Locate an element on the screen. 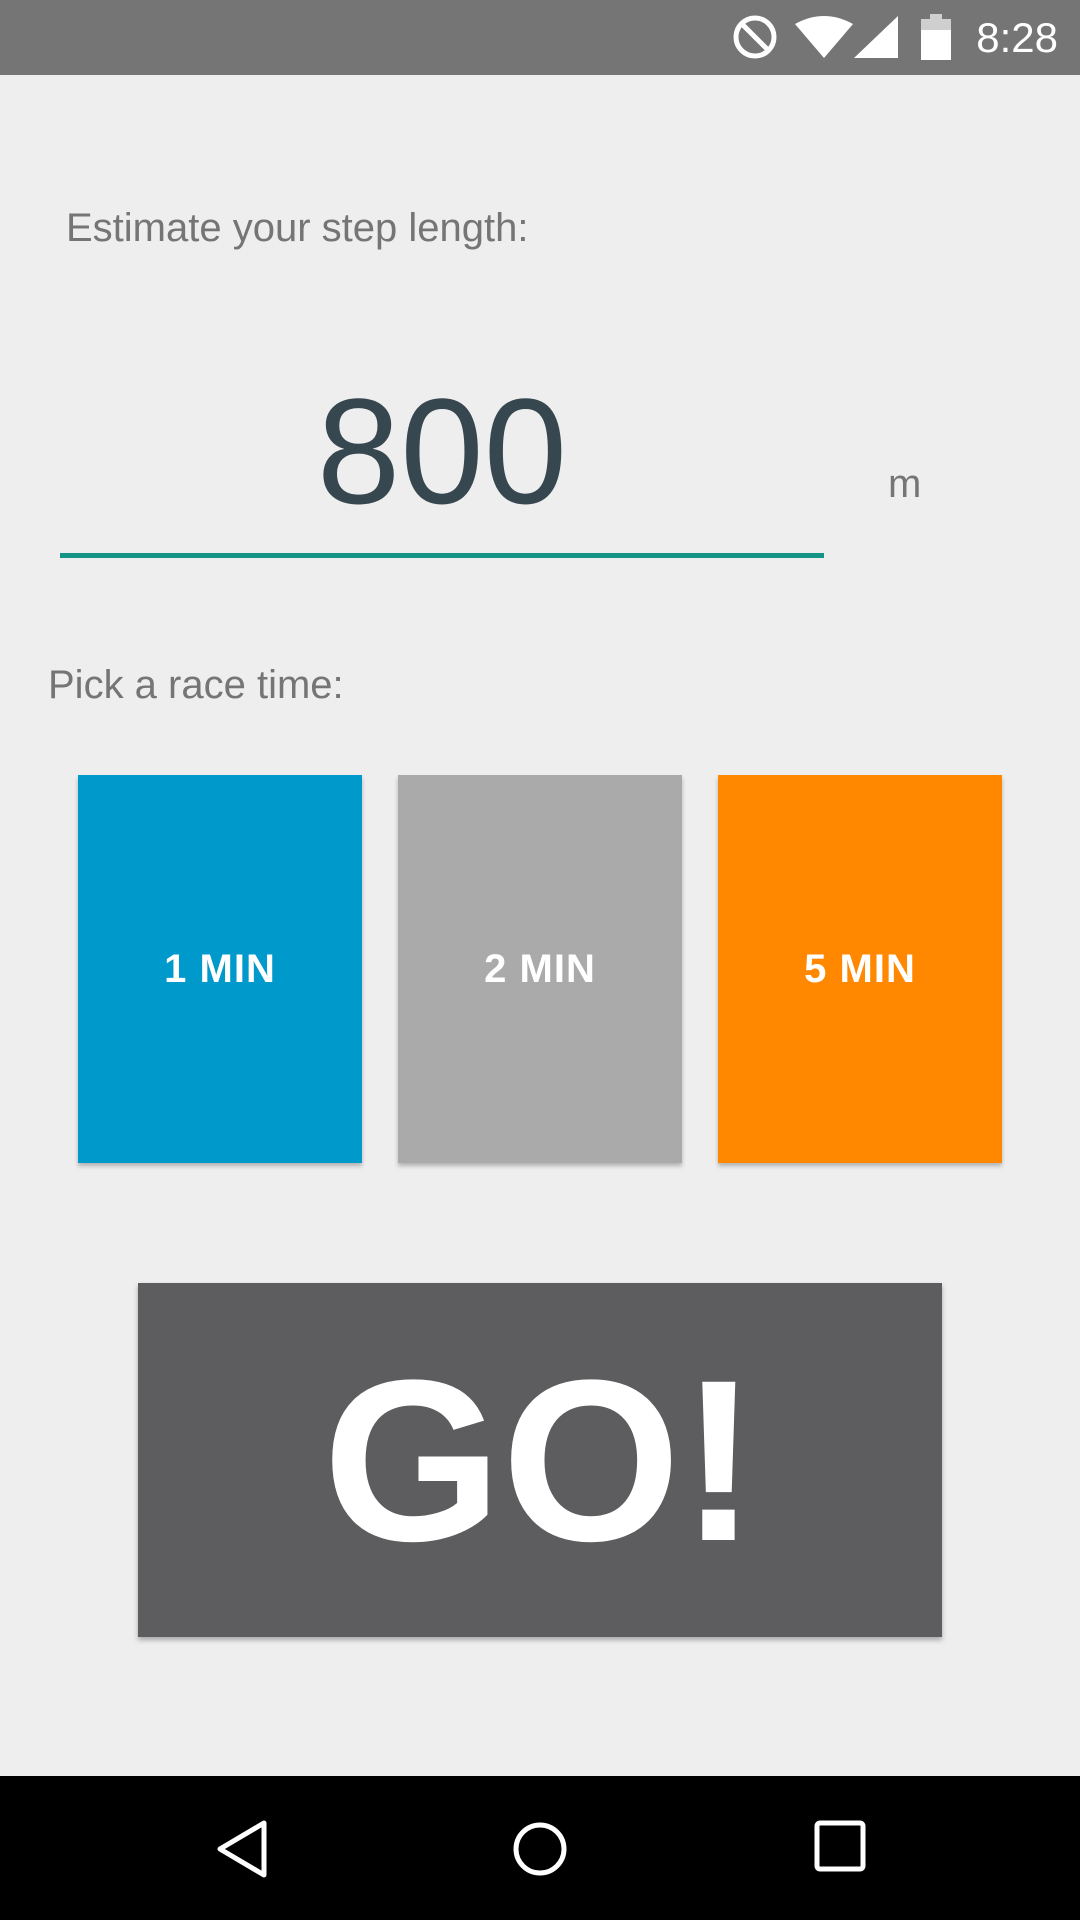  step-length-label: Estimate your step length: is located at coordinates (297, 228).